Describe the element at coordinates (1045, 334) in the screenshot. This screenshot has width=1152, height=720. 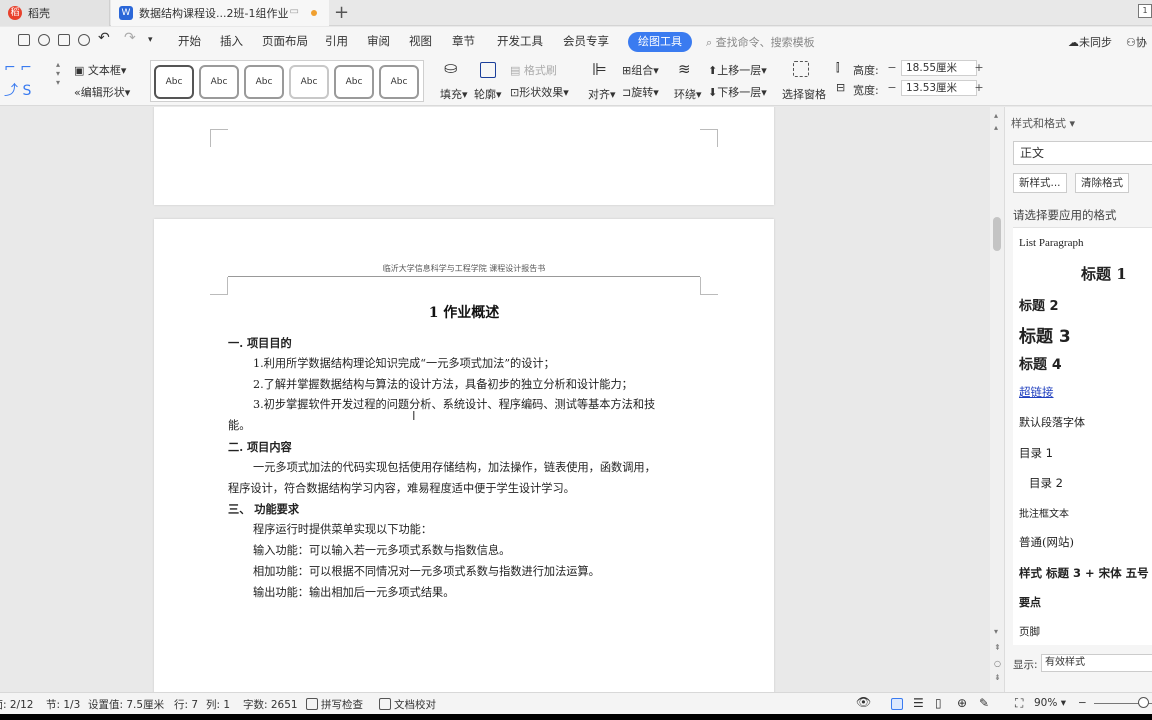
I see `style-item: 标题 3` at that location.